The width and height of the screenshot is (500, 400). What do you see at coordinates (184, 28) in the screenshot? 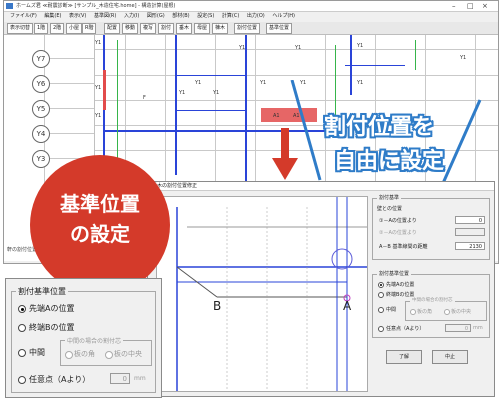
I see `tool-rafter: 垂木` at bounding box center [184, 28].